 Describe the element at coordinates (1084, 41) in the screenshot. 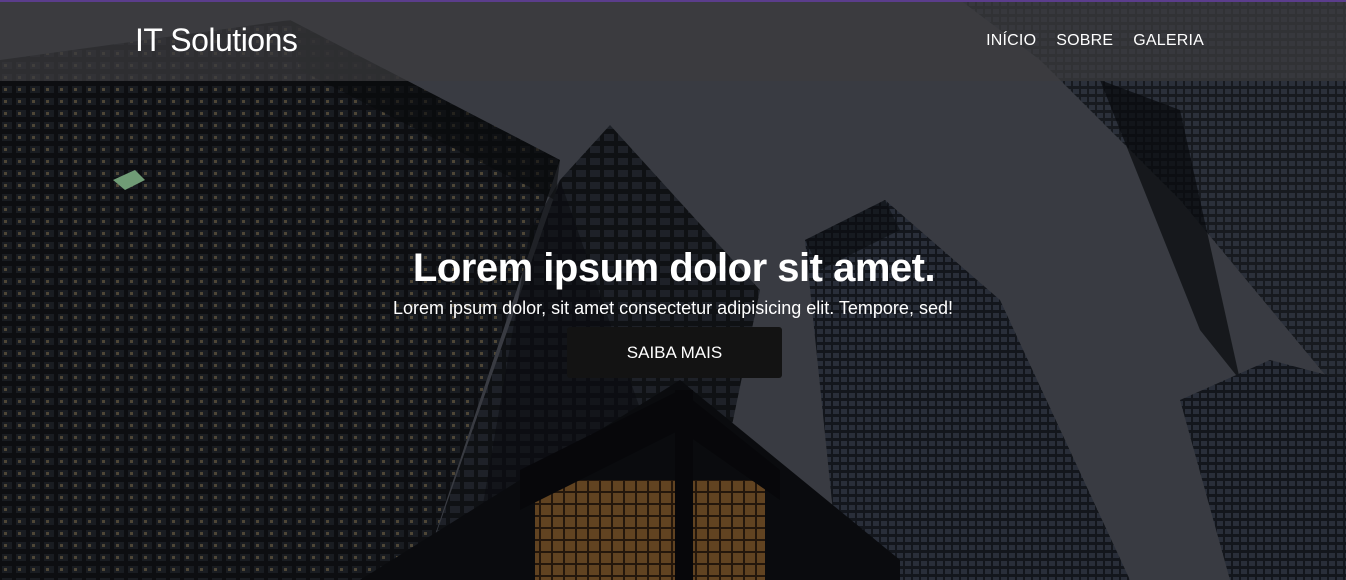

I see `nav-link-sobre: SOBRE` at that location.